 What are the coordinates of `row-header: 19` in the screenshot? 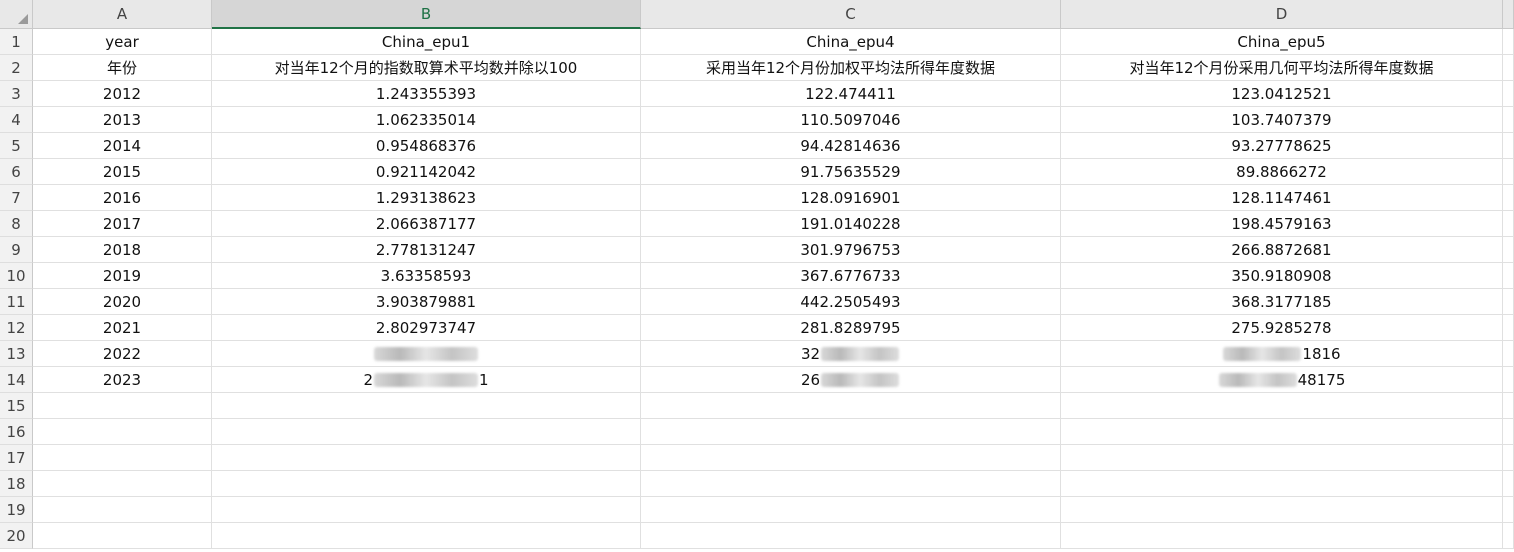 It's located at (16, 510).